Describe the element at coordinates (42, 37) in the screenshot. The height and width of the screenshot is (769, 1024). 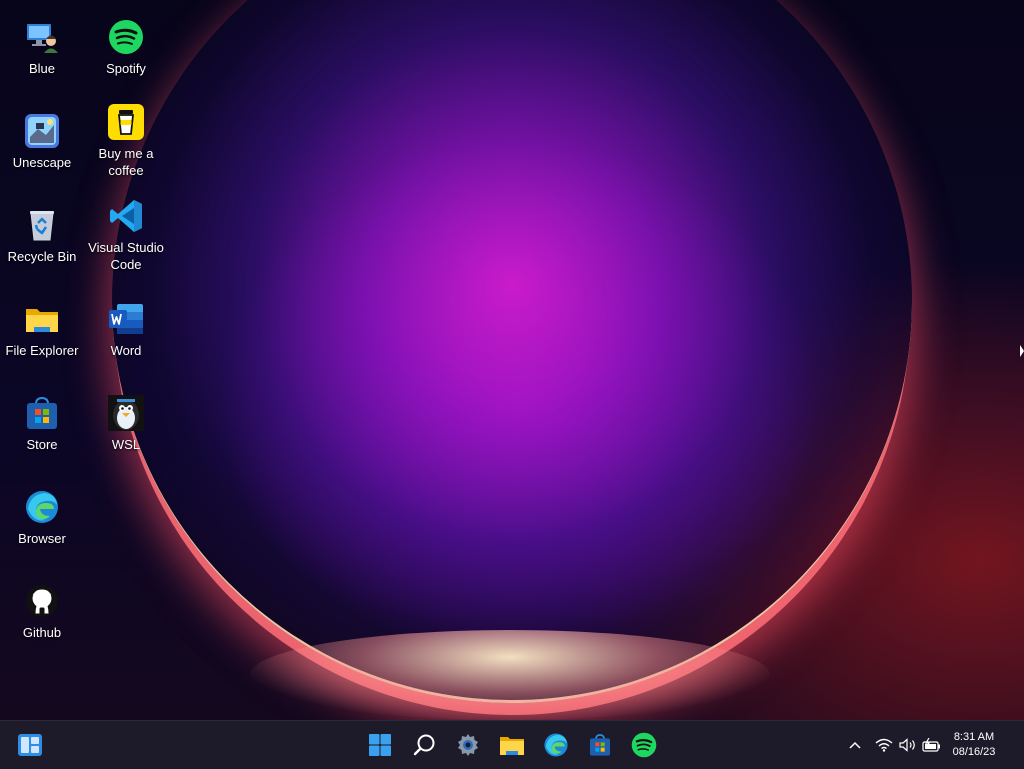
I see `blue-computer-icon` at that location.